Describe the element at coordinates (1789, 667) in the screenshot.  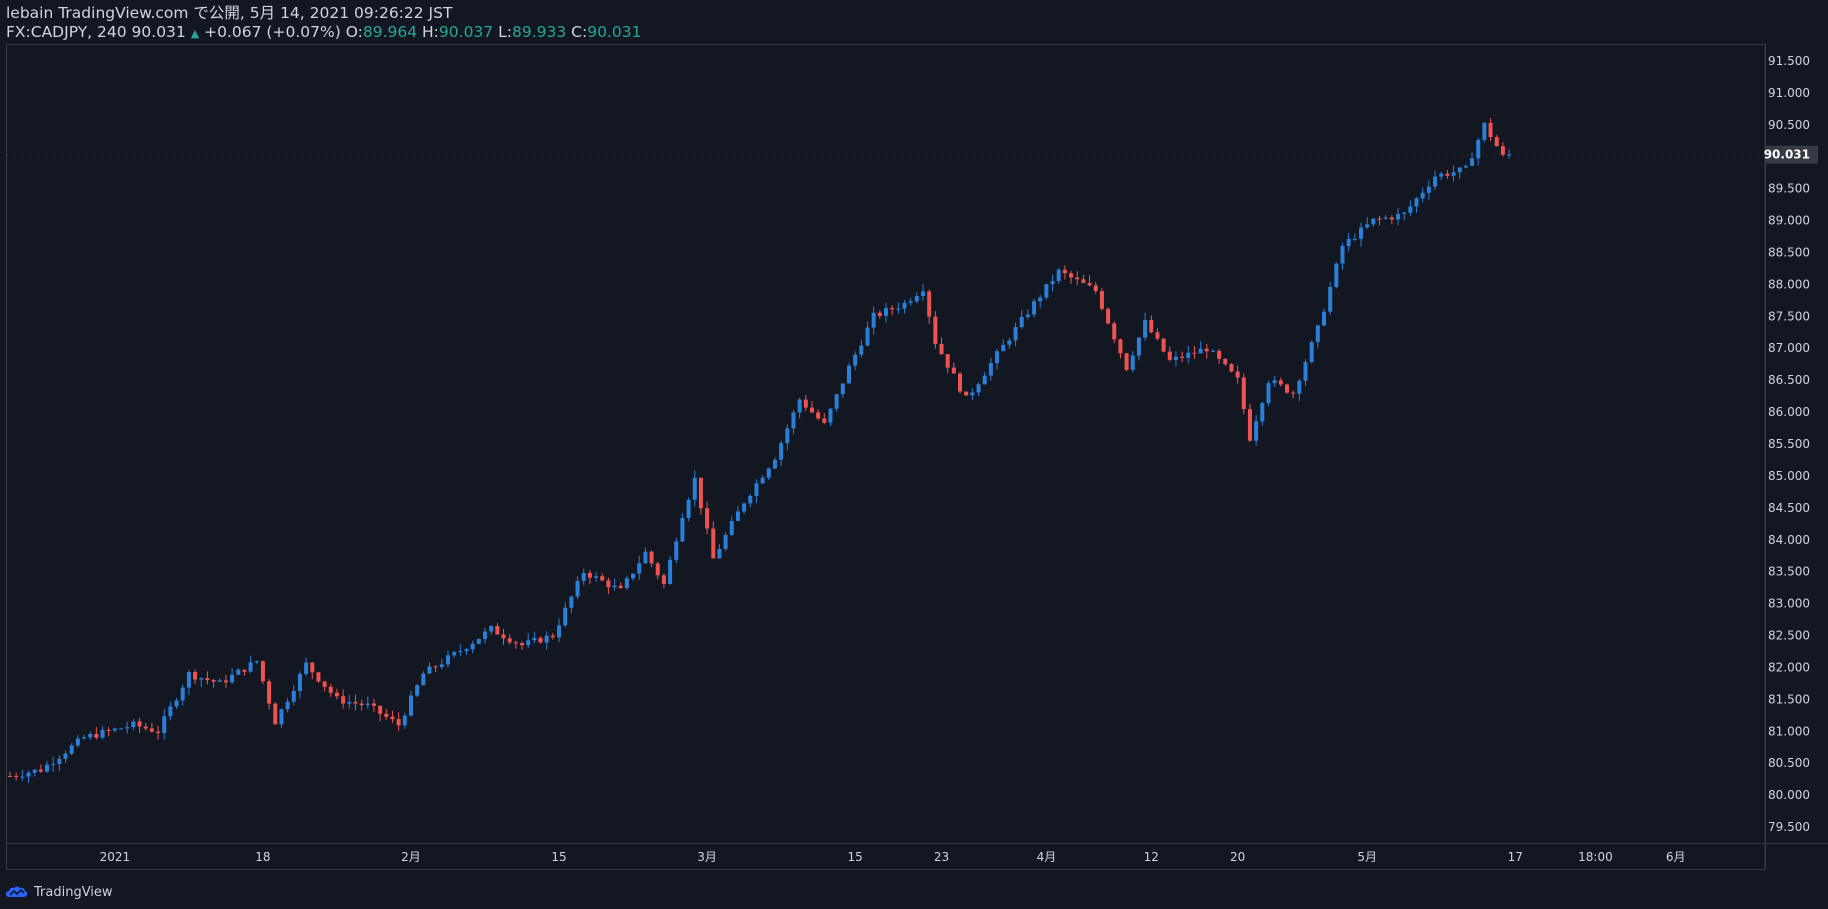
I see `y-tick-label-5: 82.000` at that location.